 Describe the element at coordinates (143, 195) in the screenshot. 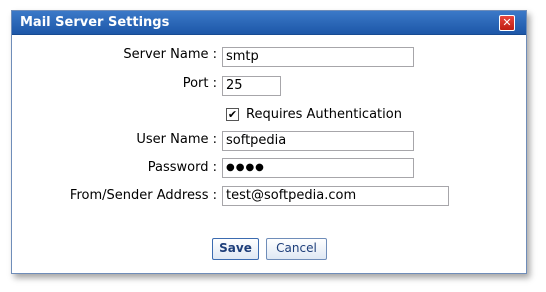

I see `from-sender-address-label: From/Sender Address :` at that location.